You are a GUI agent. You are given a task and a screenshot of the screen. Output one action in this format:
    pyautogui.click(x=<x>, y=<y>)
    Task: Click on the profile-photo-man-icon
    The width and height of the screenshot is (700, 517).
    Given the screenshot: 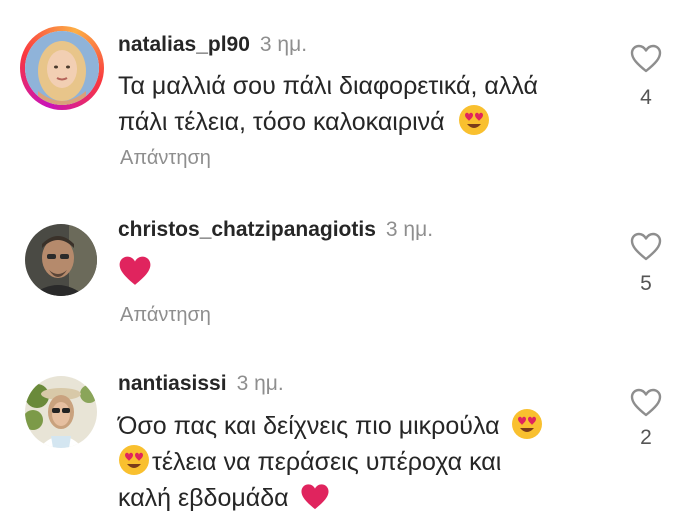 What is the action you would take?
    pyautogui.click(x=61, y=260)
    